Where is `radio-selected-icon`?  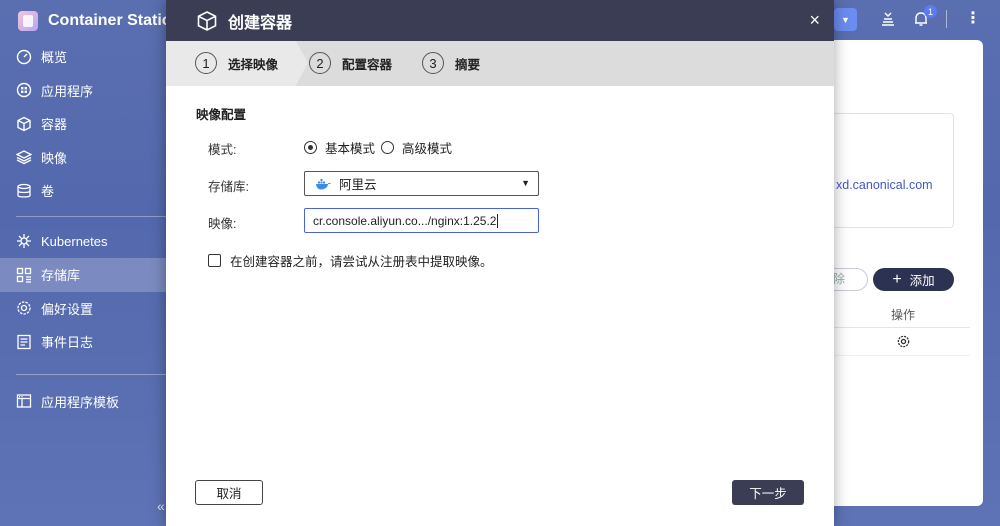 radio-selected-icon is located at coordinates (310, 147).